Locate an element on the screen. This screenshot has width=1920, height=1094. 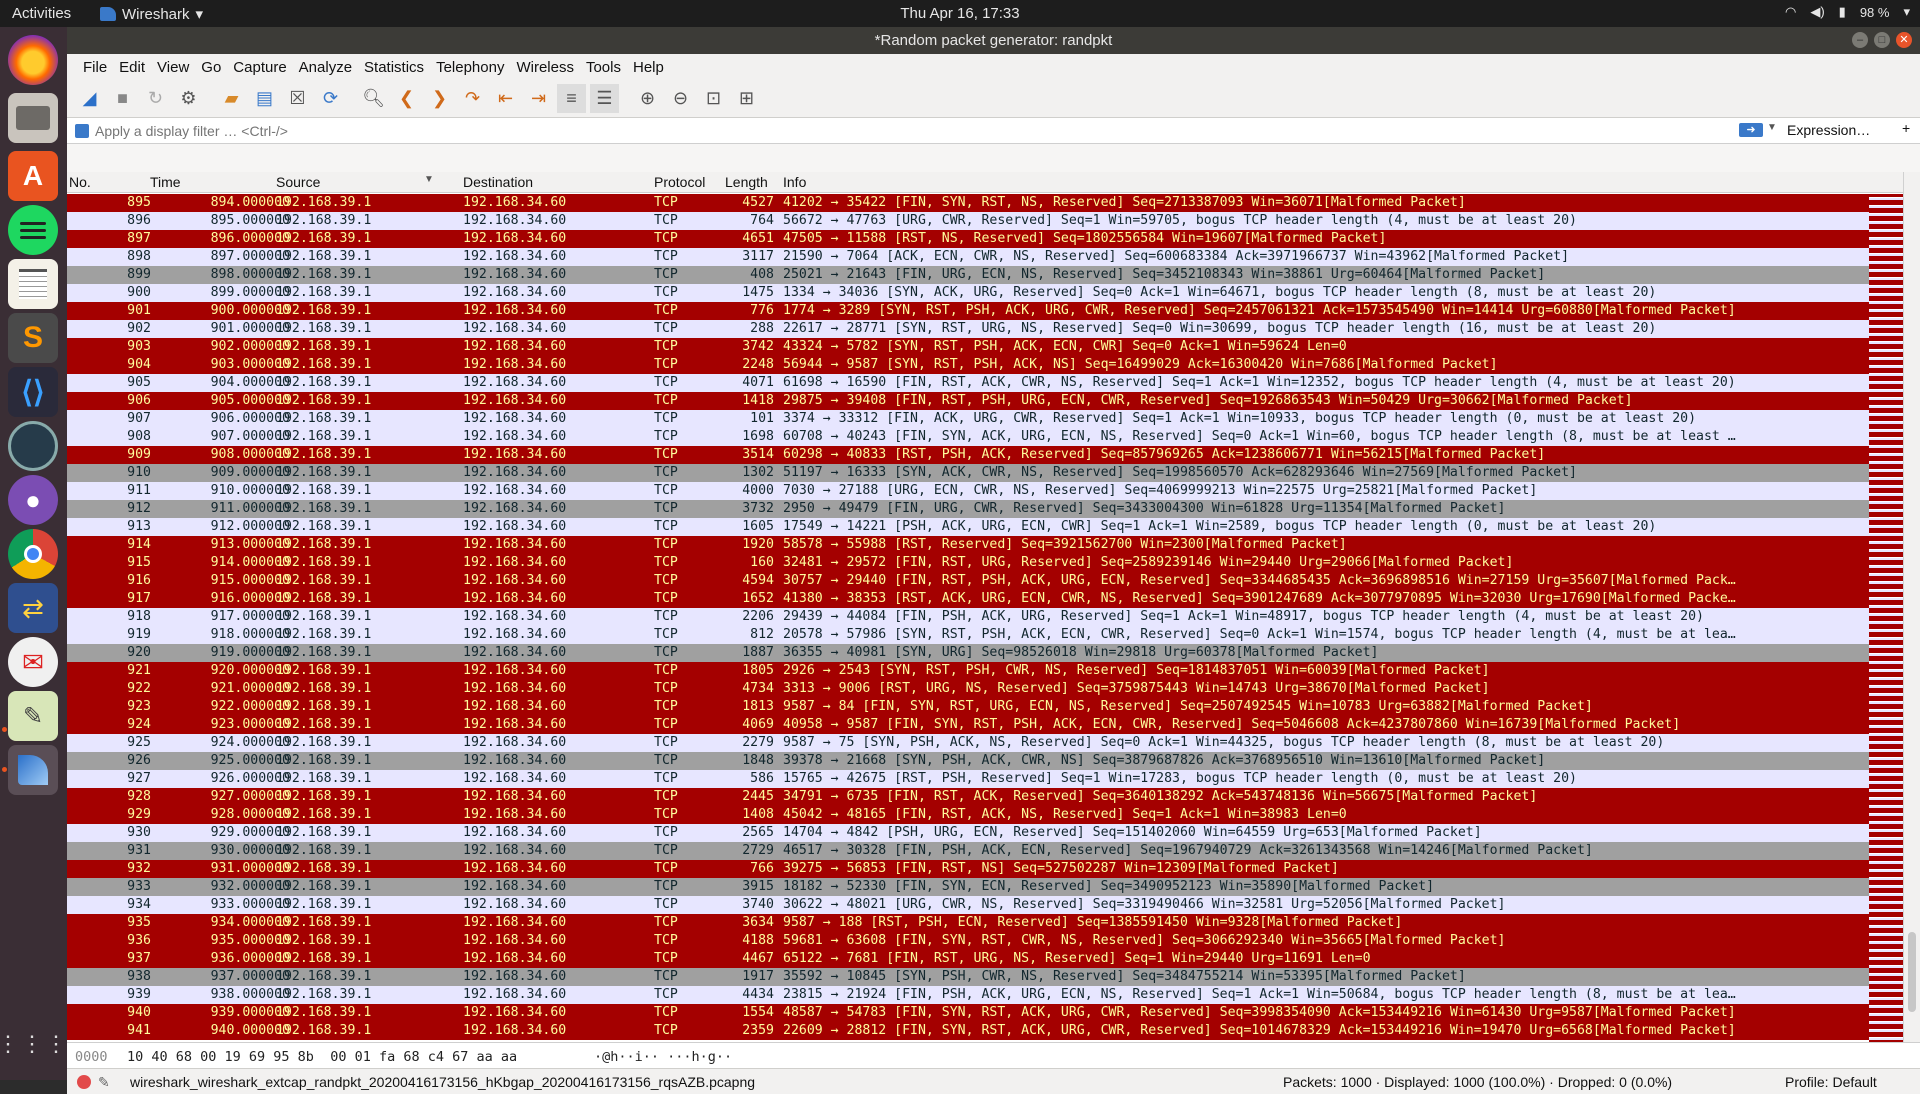
go-to-packet-icon: ↷ is located at coordinates (472, 98).